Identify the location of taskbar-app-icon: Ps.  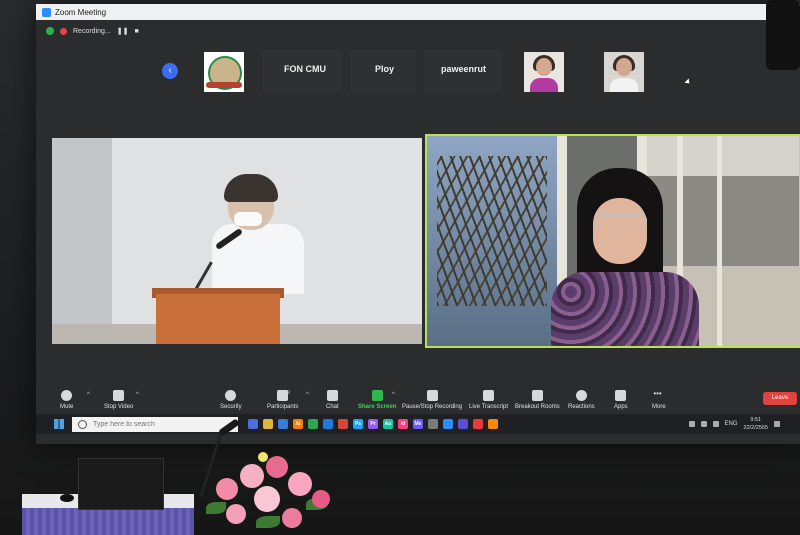
(358, 424).